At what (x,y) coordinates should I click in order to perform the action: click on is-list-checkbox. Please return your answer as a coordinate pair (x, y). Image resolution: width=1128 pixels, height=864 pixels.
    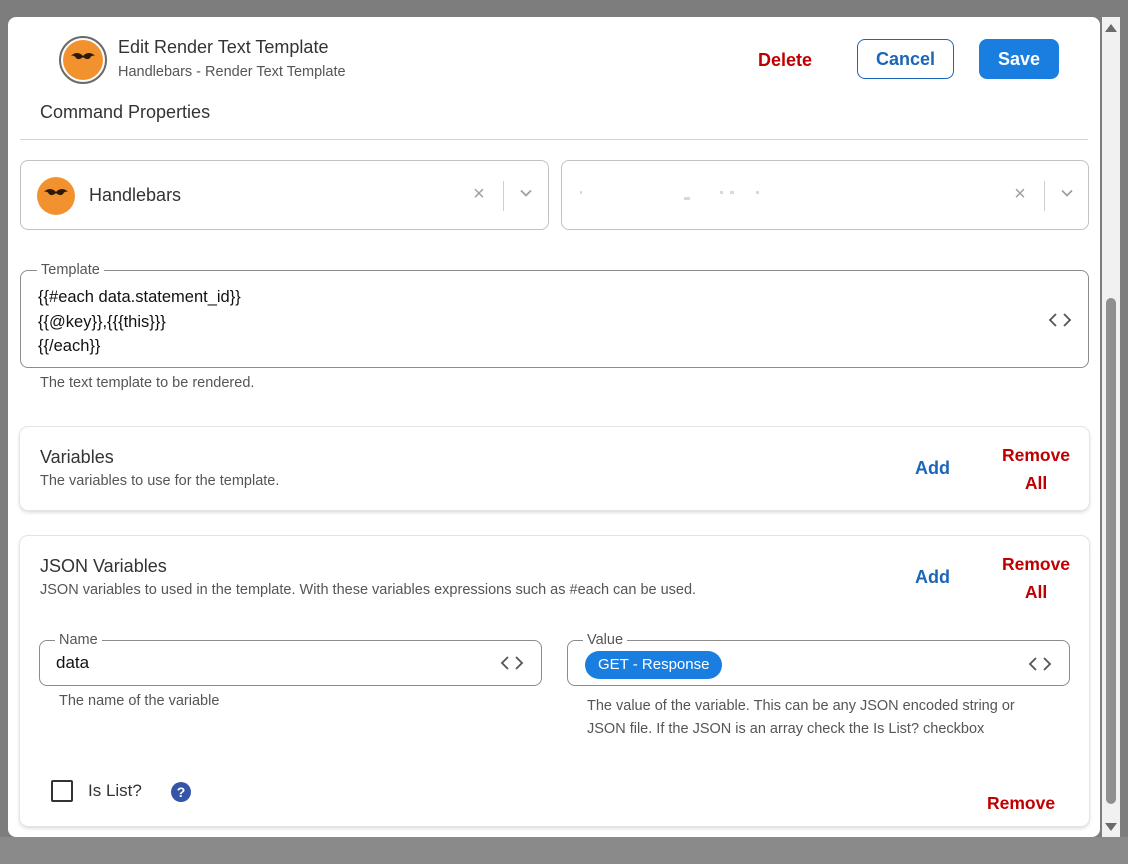
    Looking at the image, I should click on (62, 791).